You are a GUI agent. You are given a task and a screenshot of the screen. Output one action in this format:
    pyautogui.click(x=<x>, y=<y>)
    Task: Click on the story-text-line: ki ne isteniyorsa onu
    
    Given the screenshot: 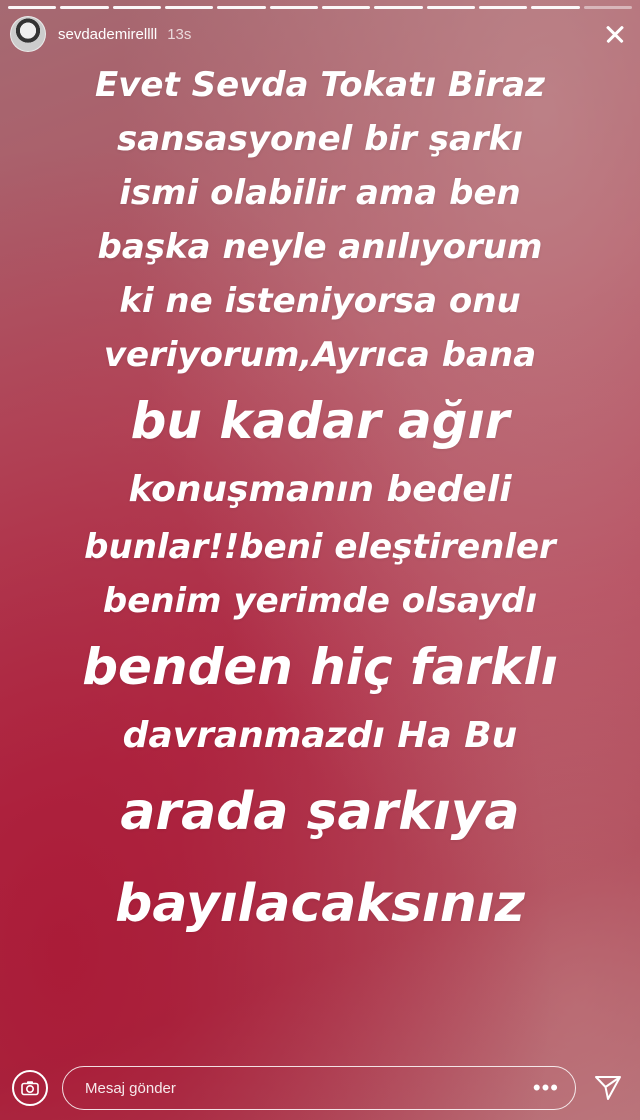 What is the action you would take?
    pyautogui.click(x=320, y=301)
    